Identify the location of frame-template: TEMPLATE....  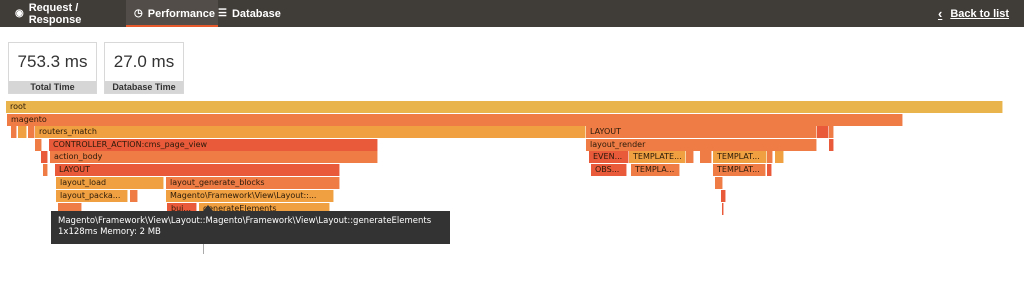
(657, 157).